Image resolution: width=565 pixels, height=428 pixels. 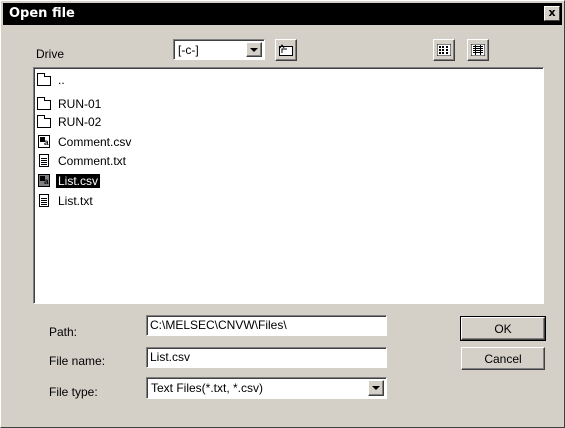 I want to click on ok-button-label: OK, so click(x=503, y=328).